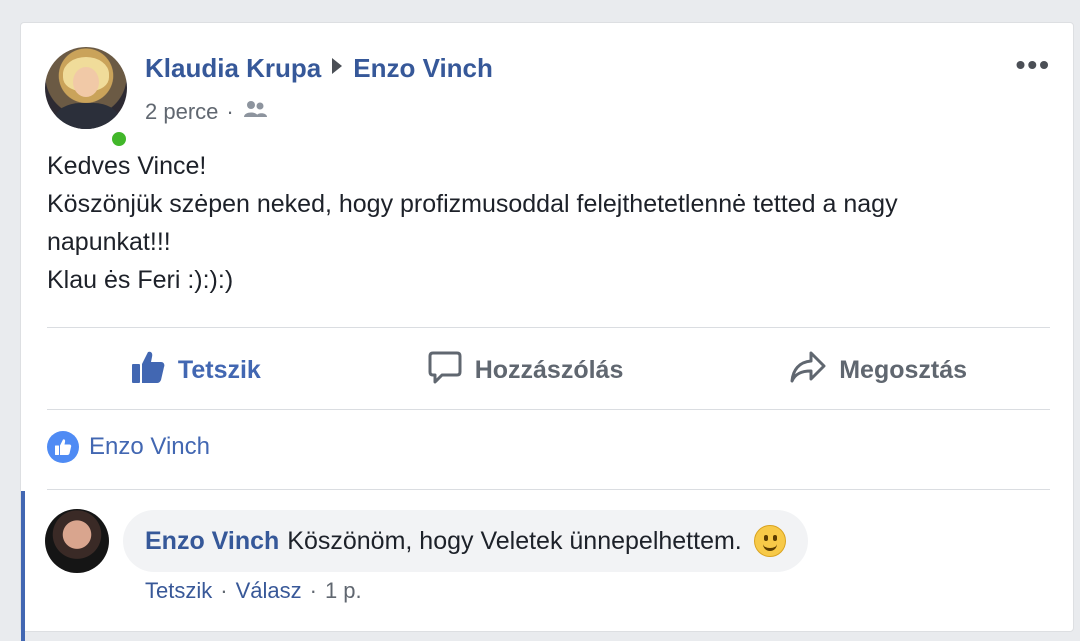 This screenshot has height=641, width=1080. I want to click on share-button-label: Megosztás, so click(903, 369).